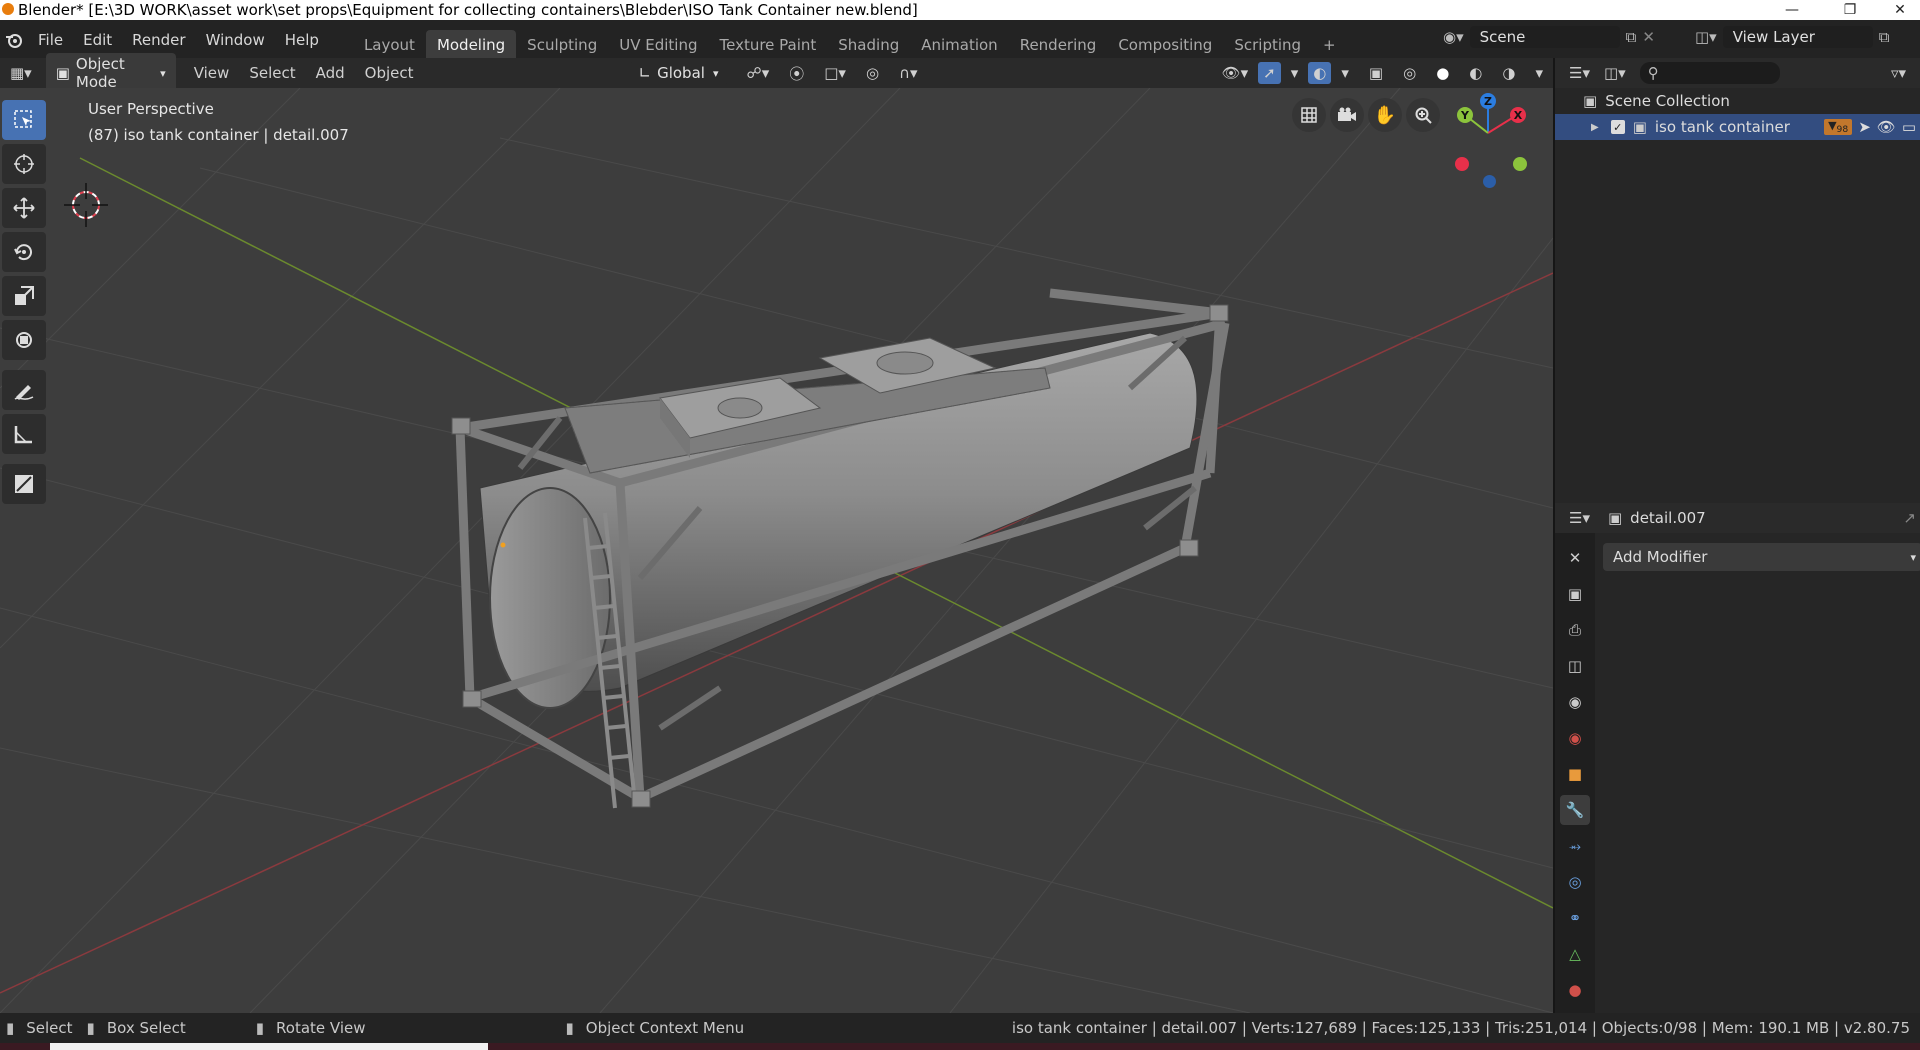  Describe the element at coordinates (678, 73) in the screenshot. I see `orientation-dropdown: ∟ Global ▾` at that location.